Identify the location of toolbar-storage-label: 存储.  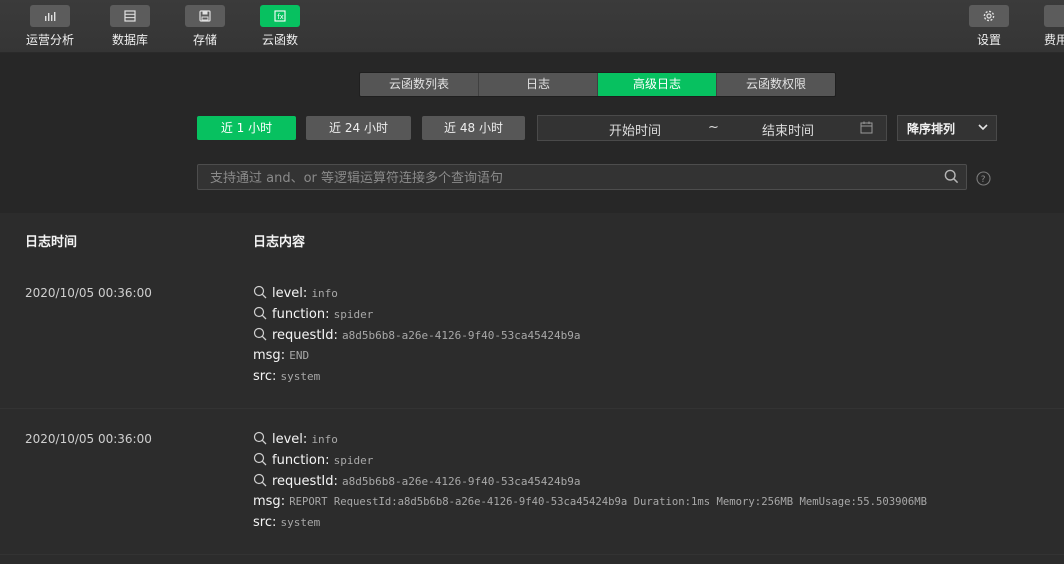
(204, 40).